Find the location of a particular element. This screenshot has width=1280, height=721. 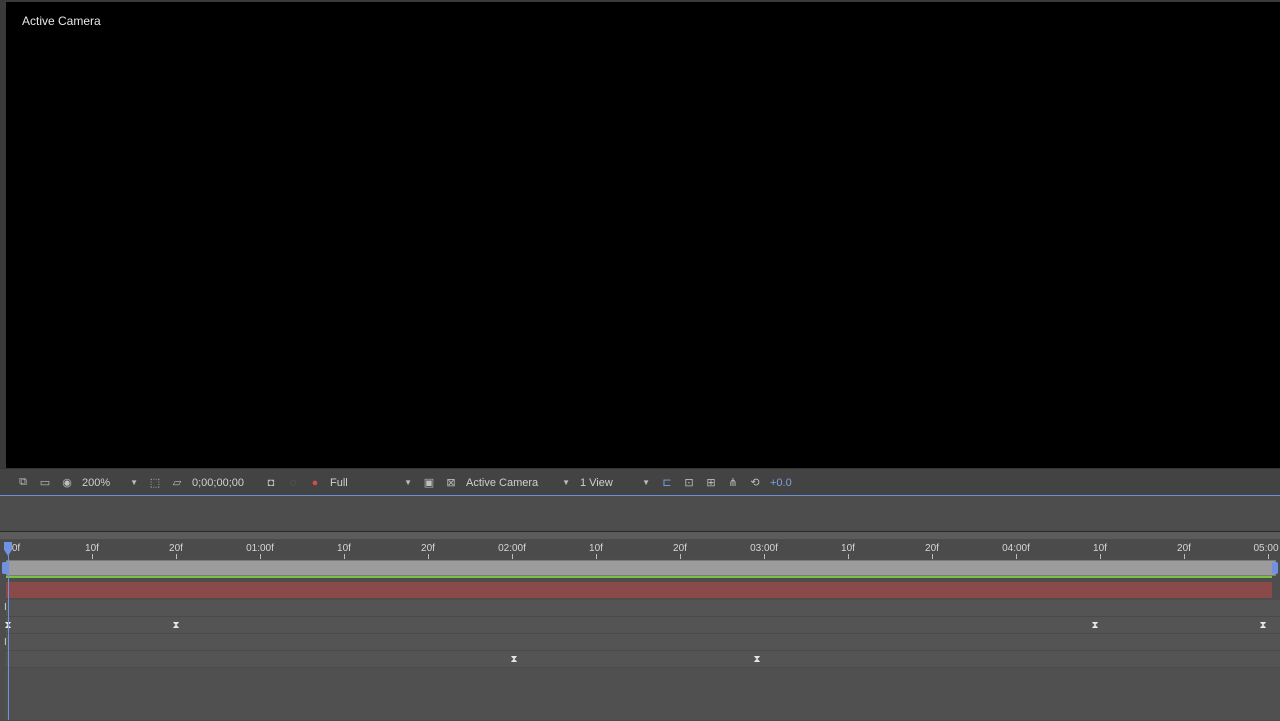

monitor-icon: ▭ is located at coordinates (45, 482).